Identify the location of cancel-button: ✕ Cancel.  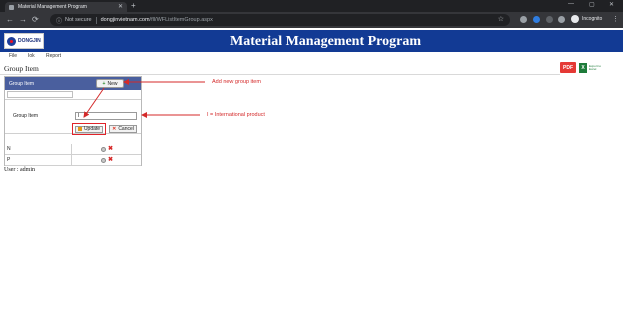
(123, 129).